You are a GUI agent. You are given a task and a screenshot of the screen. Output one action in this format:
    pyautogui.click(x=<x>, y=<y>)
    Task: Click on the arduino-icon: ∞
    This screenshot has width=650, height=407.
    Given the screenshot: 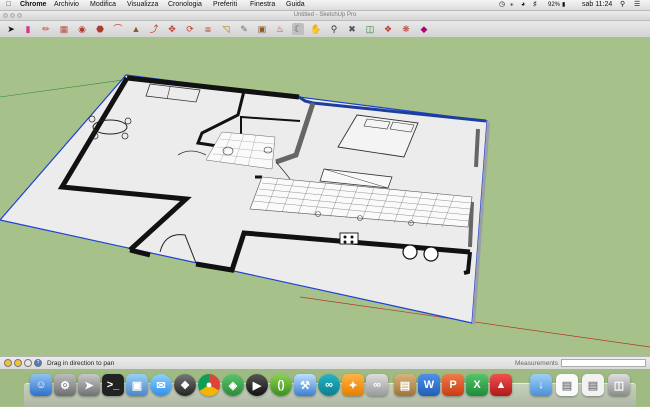 What is the action you would take?
    pyautogui.click(x=329, y=385)
    